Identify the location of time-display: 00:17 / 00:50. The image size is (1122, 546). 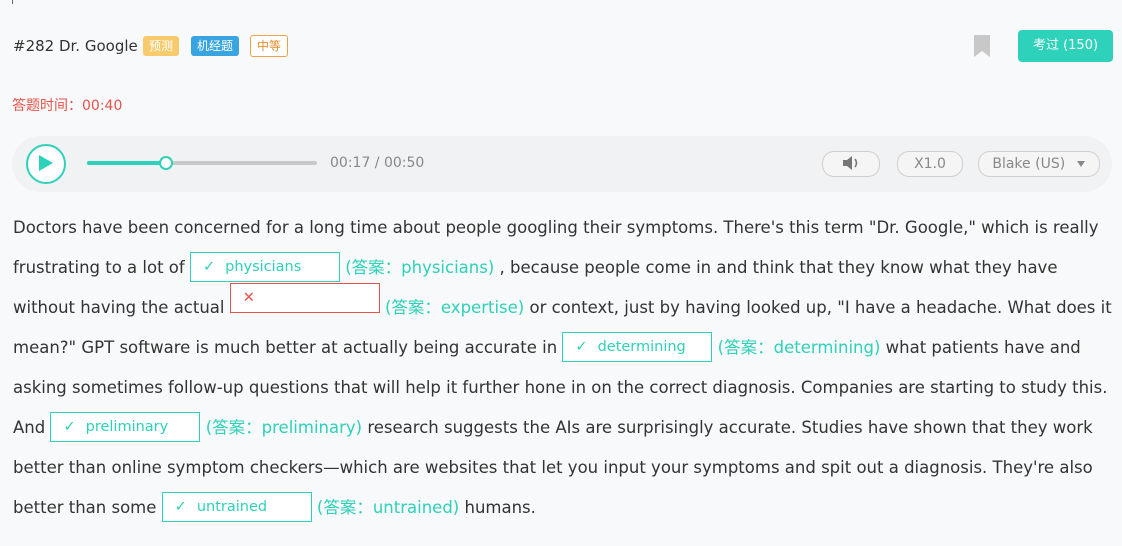
(377, 163).